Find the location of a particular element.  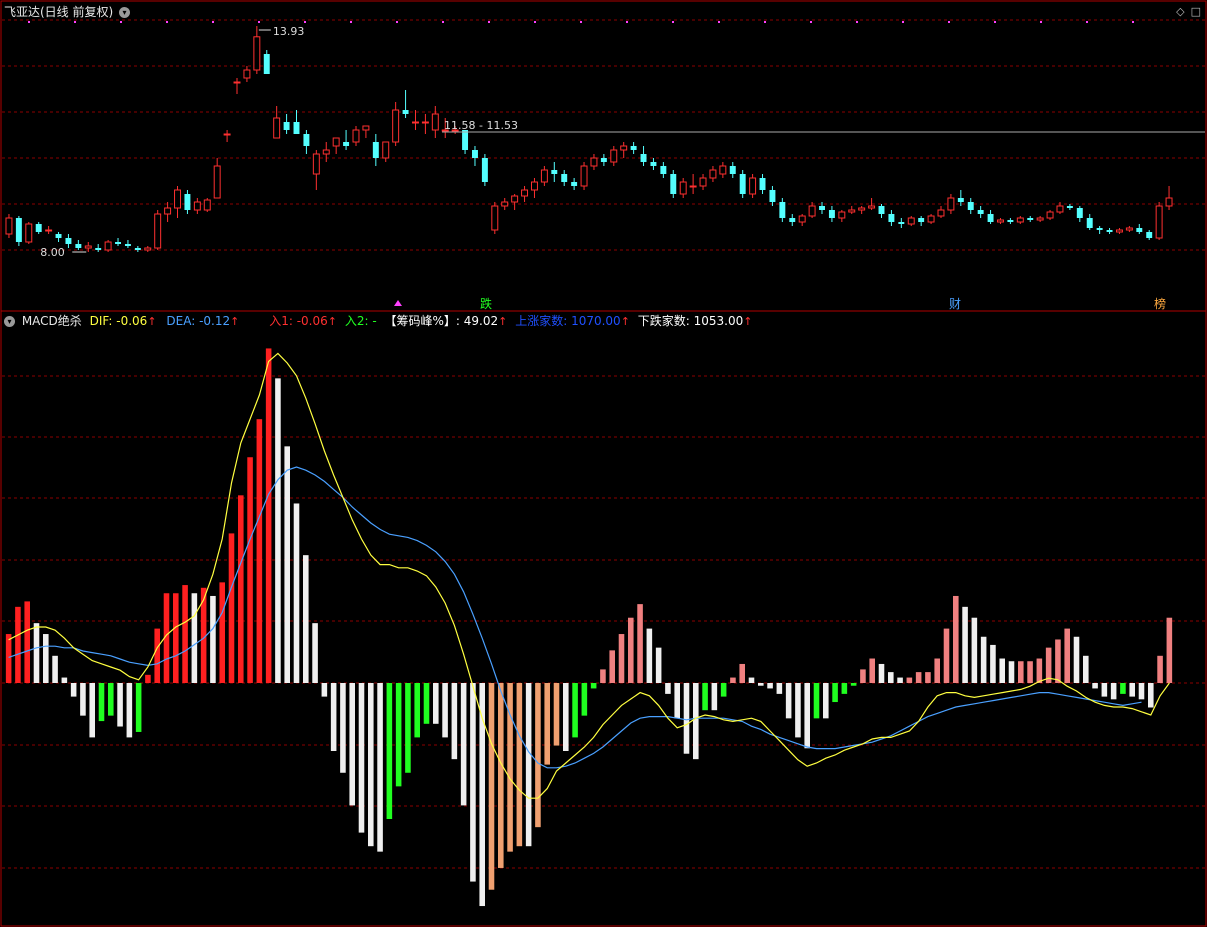

square-icon: □ is located at coordinates (1196, 11).